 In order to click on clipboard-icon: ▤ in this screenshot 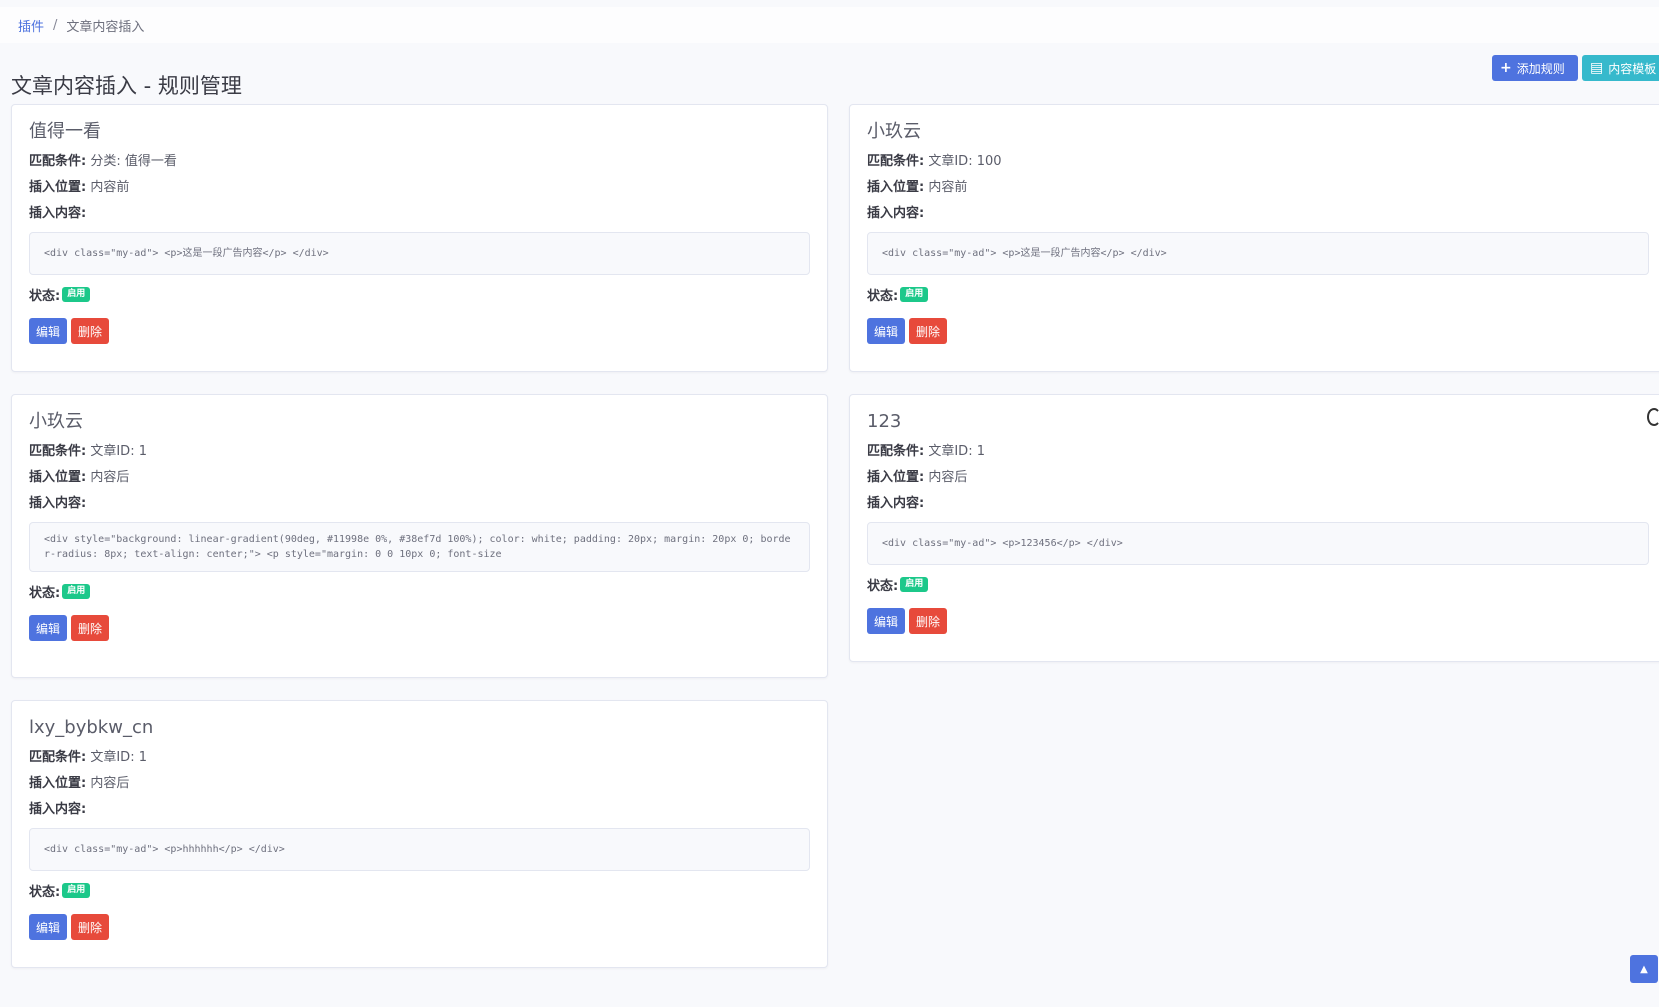, I will do `click(1597, 68)`.